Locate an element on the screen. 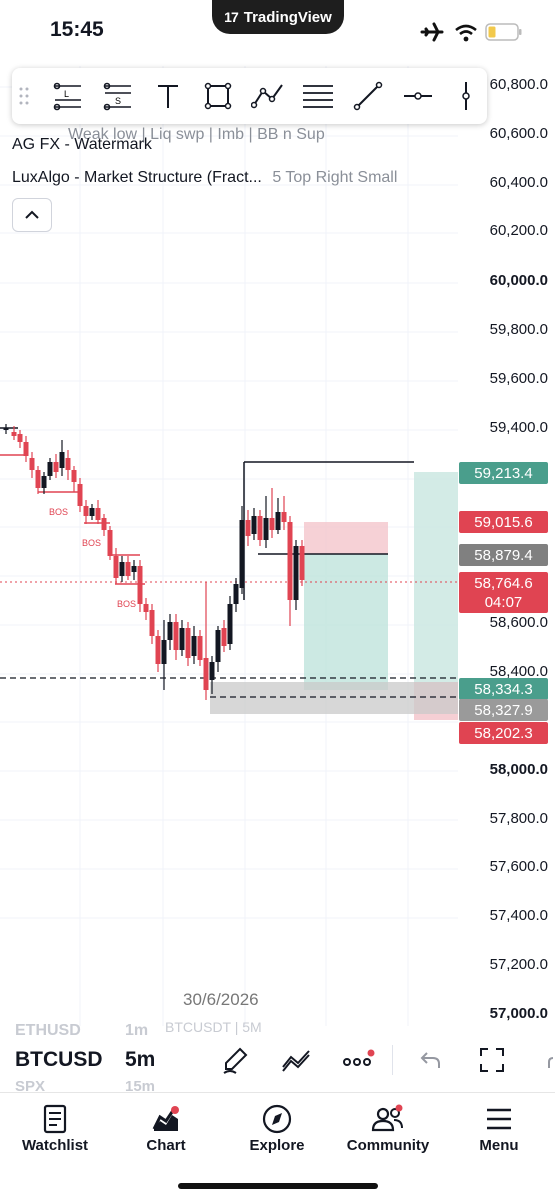 The width and height of the screenshot is (555, 1201). battery-icon is located at coordinates (503, 32).